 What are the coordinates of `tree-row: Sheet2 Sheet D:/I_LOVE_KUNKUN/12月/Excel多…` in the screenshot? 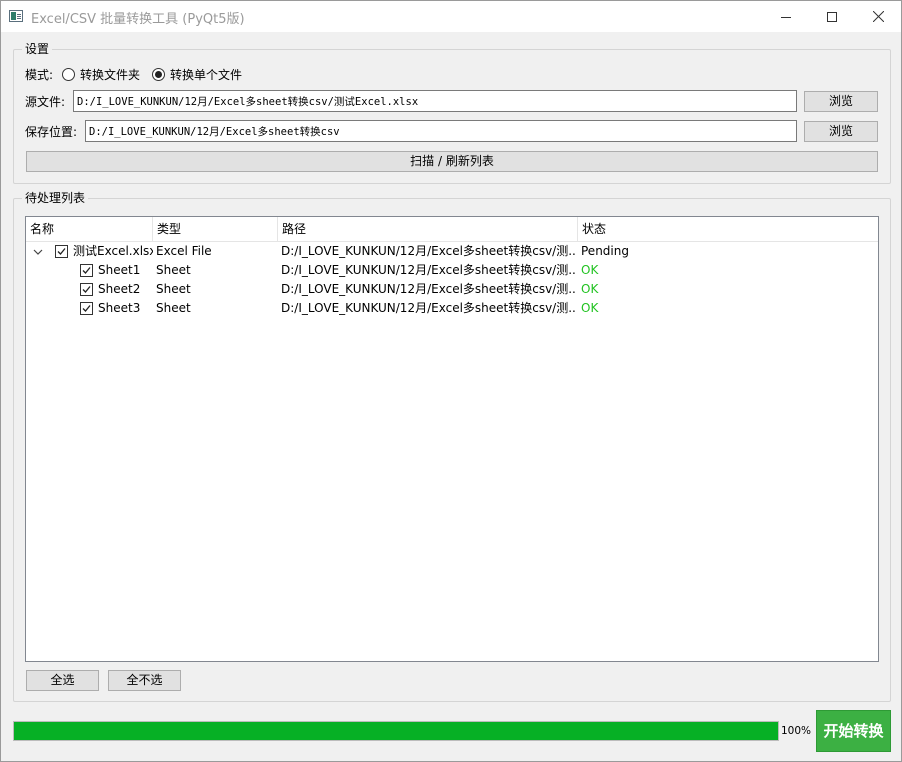 It's located at (452, 289).